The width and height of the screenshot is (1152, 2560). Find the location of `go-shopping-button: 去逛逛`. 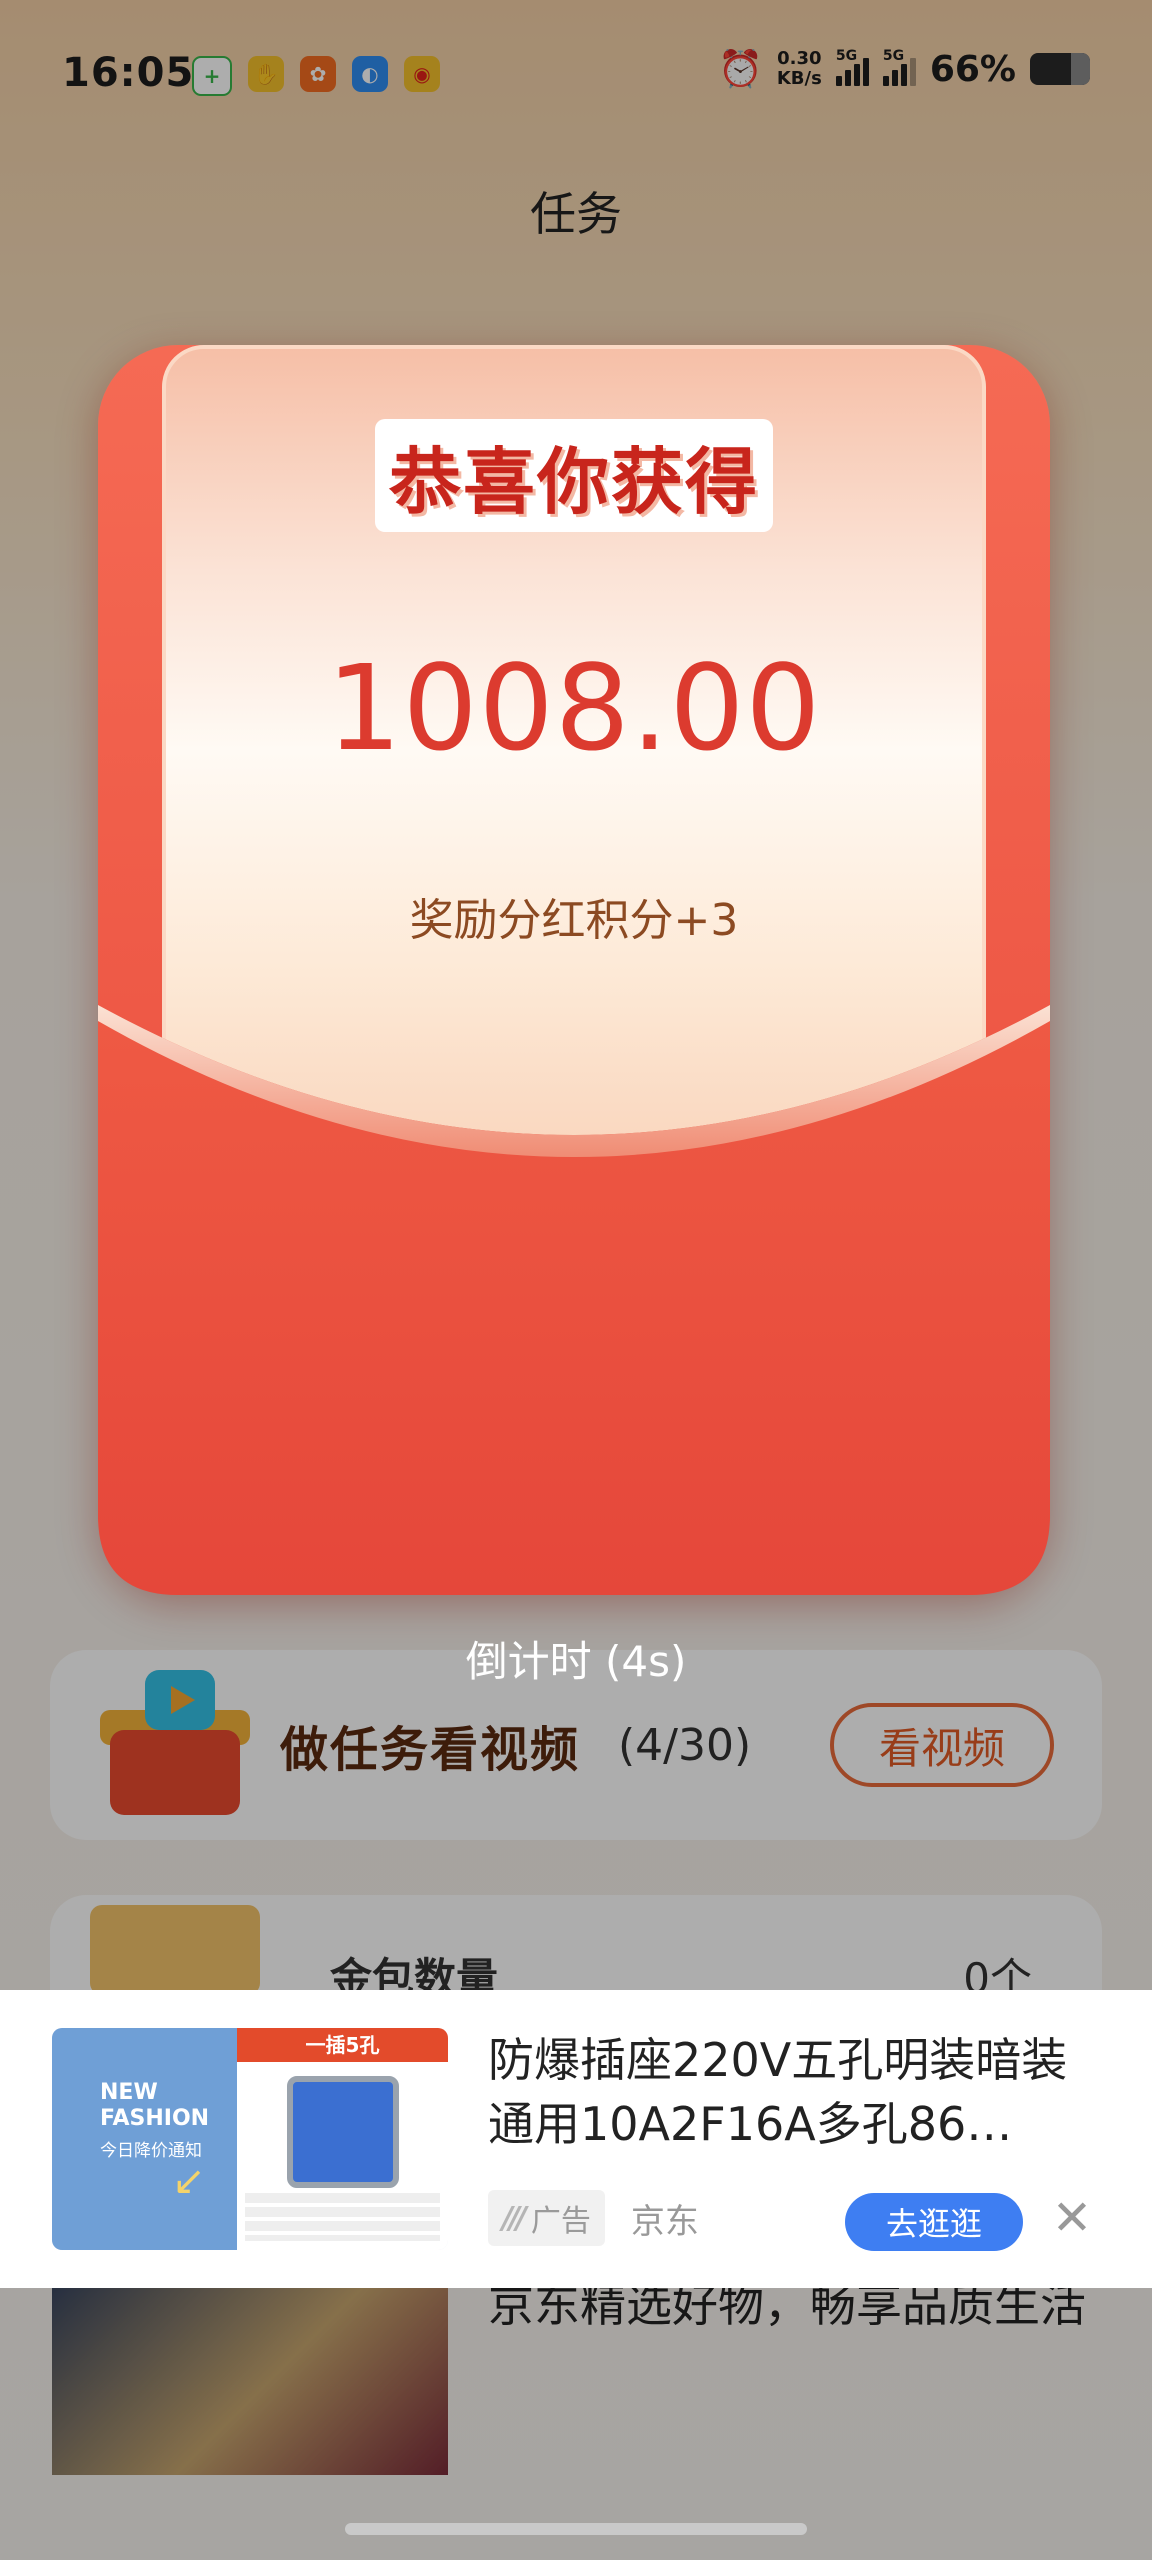

go-shopping-button: 去逛逛 is located at coordinates (934, 2222).